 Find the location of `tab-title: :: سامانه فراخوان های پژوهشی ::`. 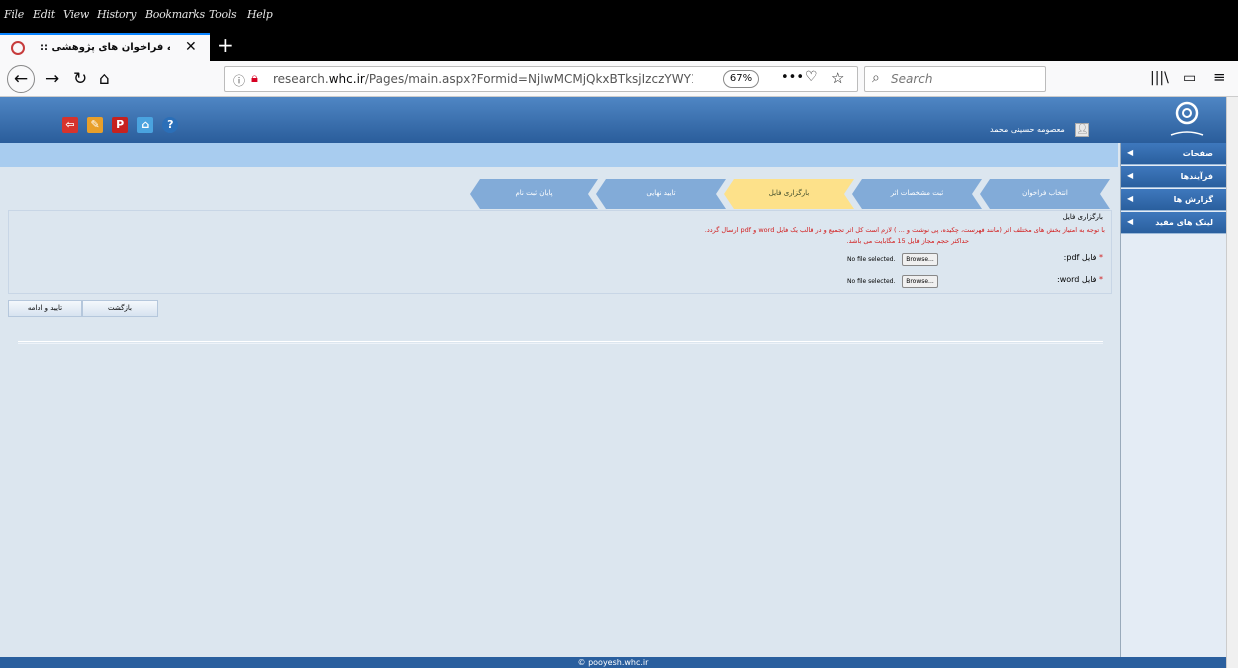

tab-title: :: سامانه فراخوان های پژوهشی :: is located at coordinates (105, 47).